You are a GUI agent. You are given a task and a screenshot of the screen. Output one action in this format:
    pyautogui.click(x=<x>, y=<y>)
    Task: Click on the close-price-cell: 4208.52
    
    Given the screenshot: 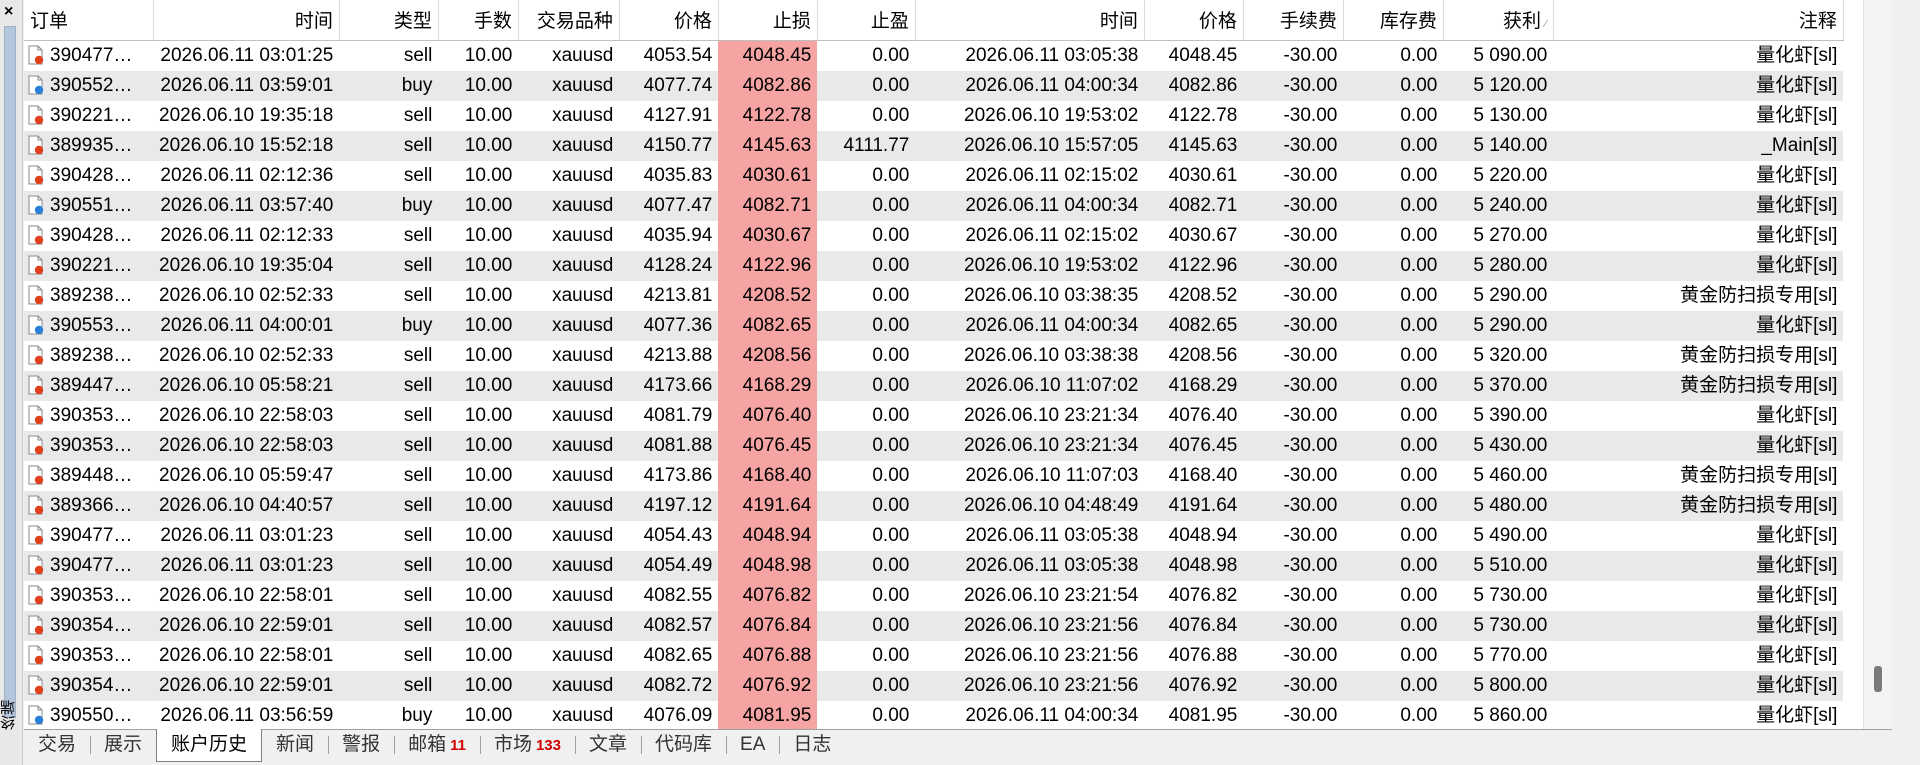 What is the action you would take?
    pyautogui.click(x=1194, y=295)
    